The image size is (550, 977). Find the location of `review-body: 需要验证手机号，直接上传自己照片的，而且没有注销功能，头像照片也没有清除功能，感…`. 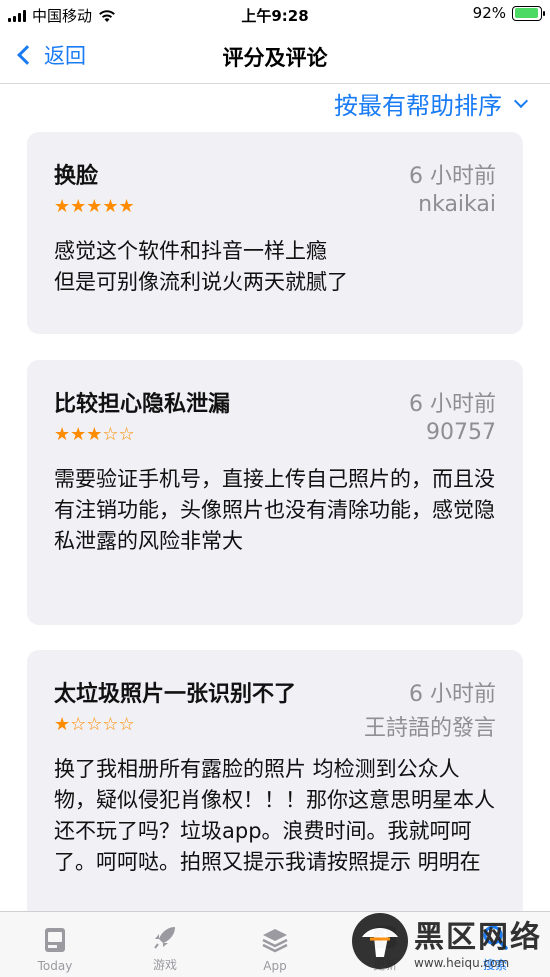

review-body: 需要验证手机号，直接上传自己照片的，而且没有注销功能，头像照片也没有清除功能，感… is located at coordinates (274, 510).